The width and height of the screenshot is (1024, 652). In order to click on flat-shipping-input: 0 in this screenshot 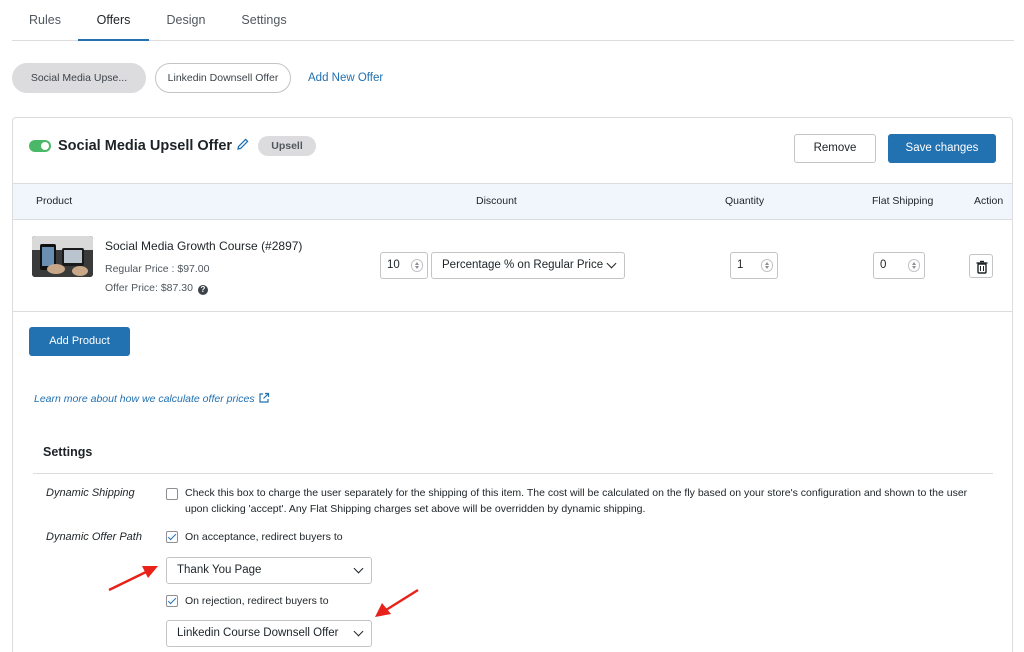, I will do `click(899, 265)`.